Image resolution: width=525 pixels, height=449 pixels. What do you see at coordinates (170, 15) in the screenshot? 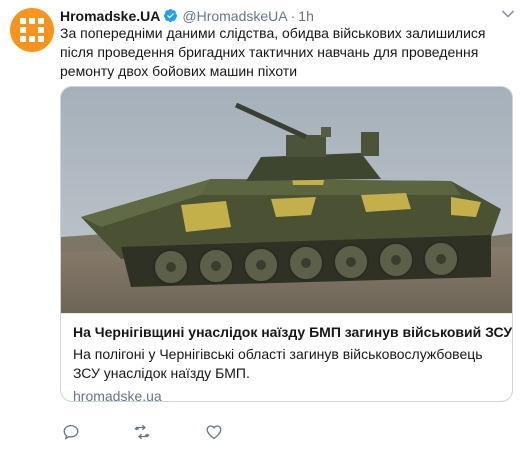
I see `verified-badge-icon` at bounding box center [170, 15].